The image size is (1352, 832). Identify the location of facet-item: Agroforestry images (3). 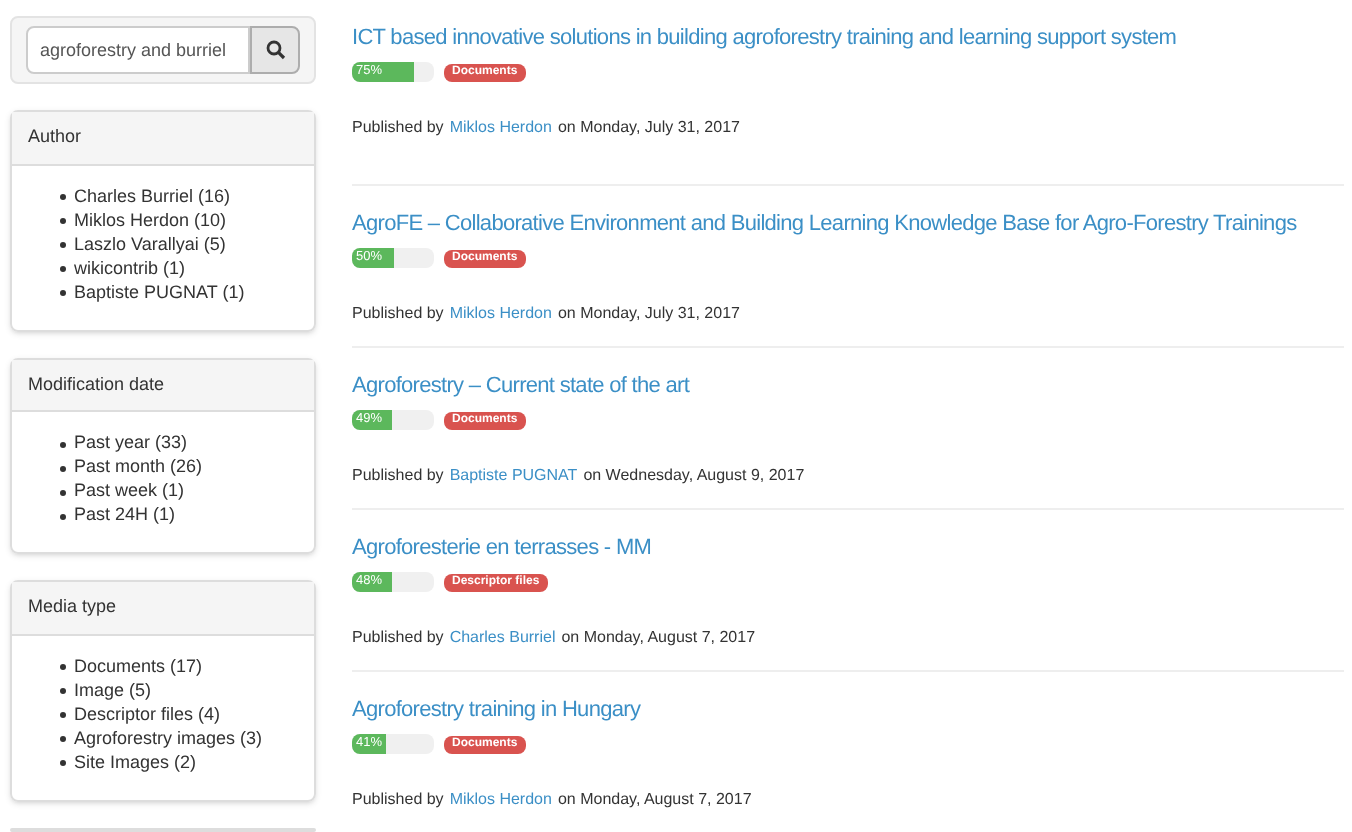
(168, 739).